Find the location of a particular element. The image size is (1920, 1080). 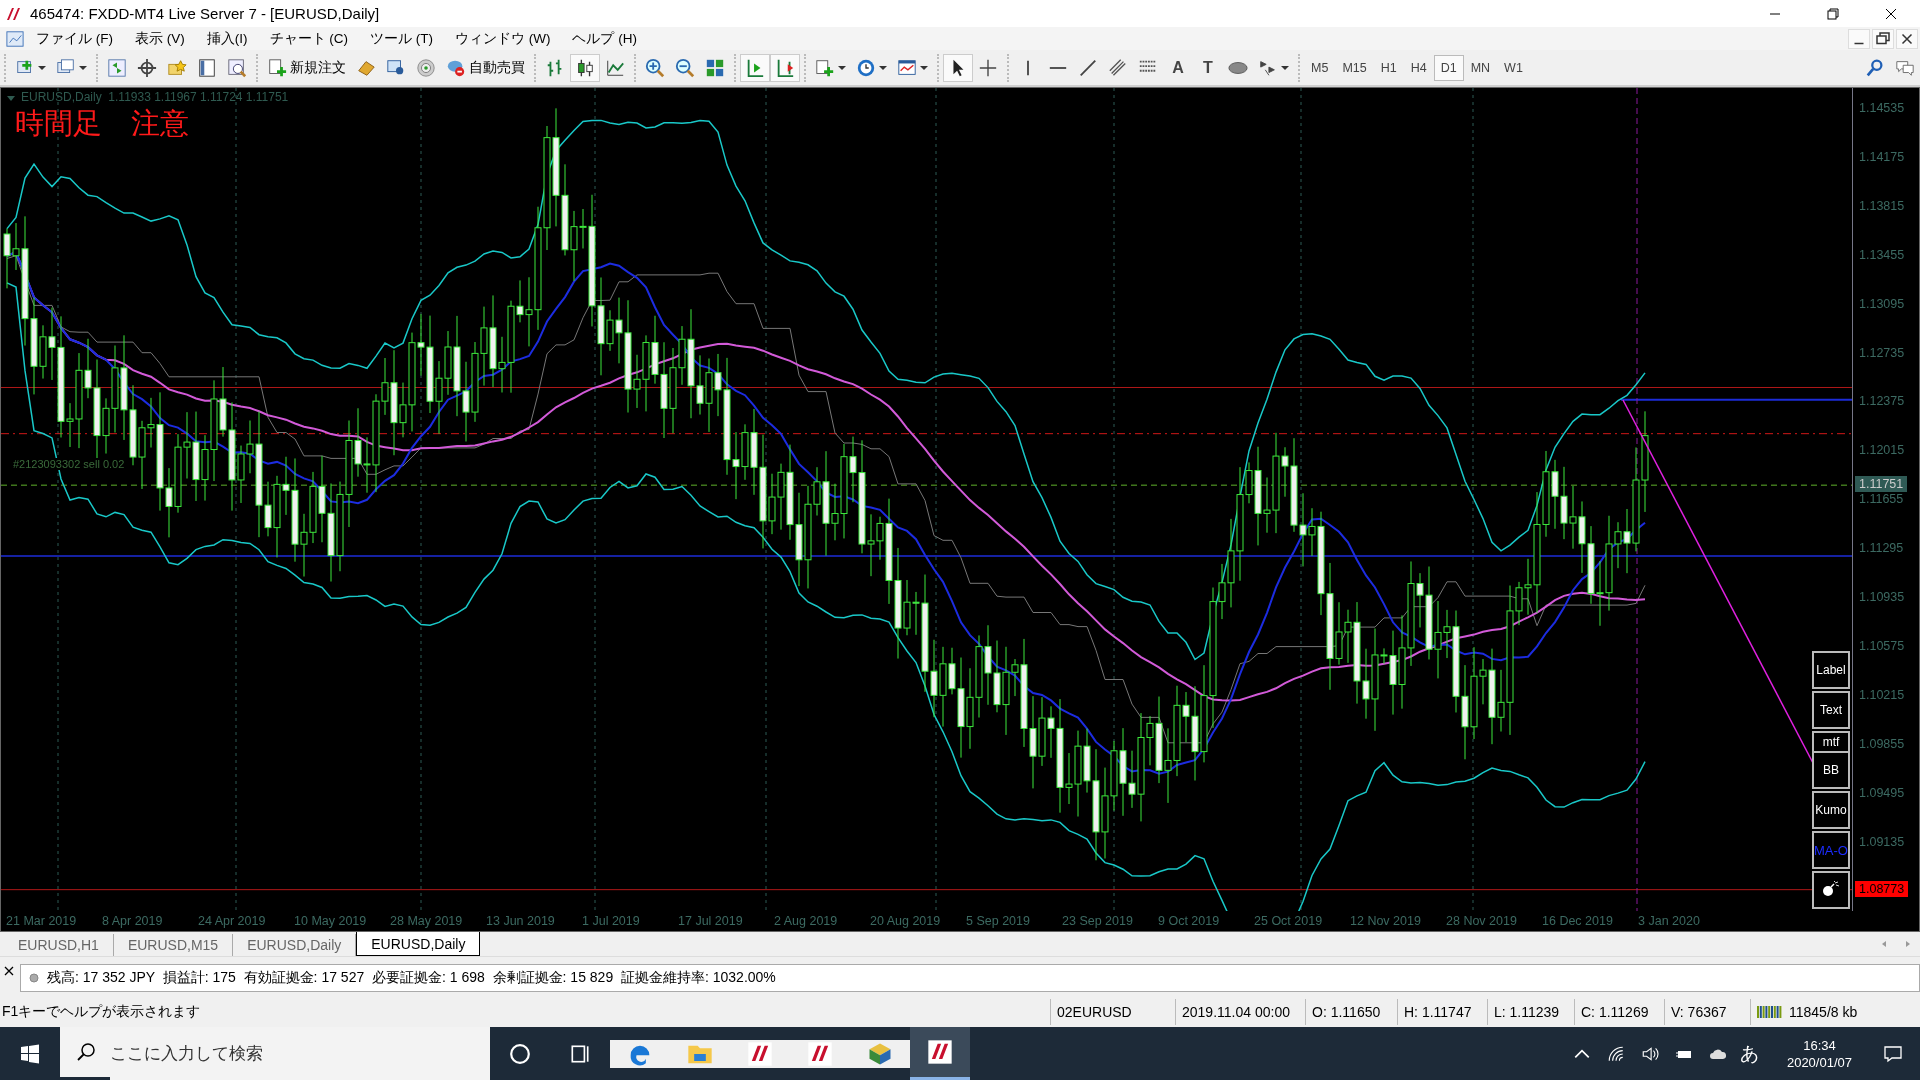

date-axis-label: 8 Apr 2019 is located at coordinates (132, 921).